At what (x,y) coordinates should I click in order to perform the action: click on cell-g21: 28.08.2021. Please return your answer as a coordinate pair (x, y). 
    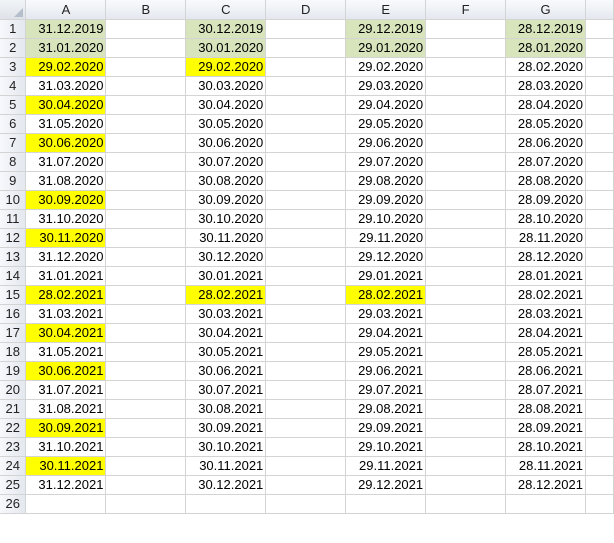
    Looking at the image, I should click on (545, 409).